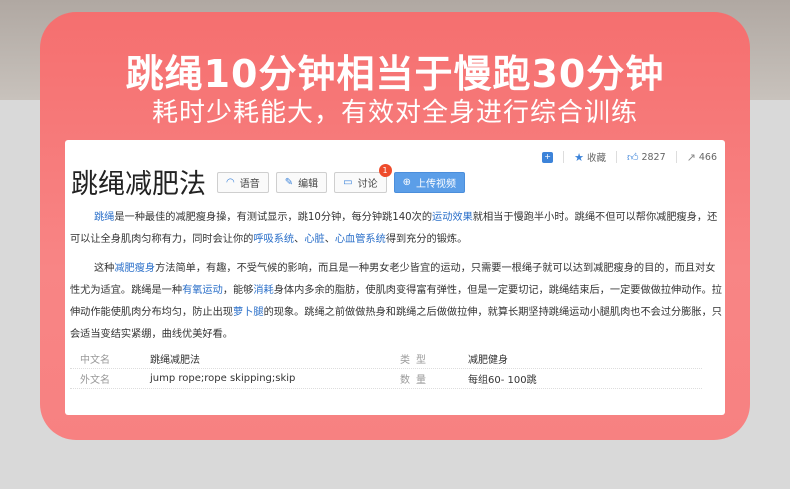 The width and height of the screenshot is (790, 489). I want to click on plus-square-icon: +, so click(548, 157).